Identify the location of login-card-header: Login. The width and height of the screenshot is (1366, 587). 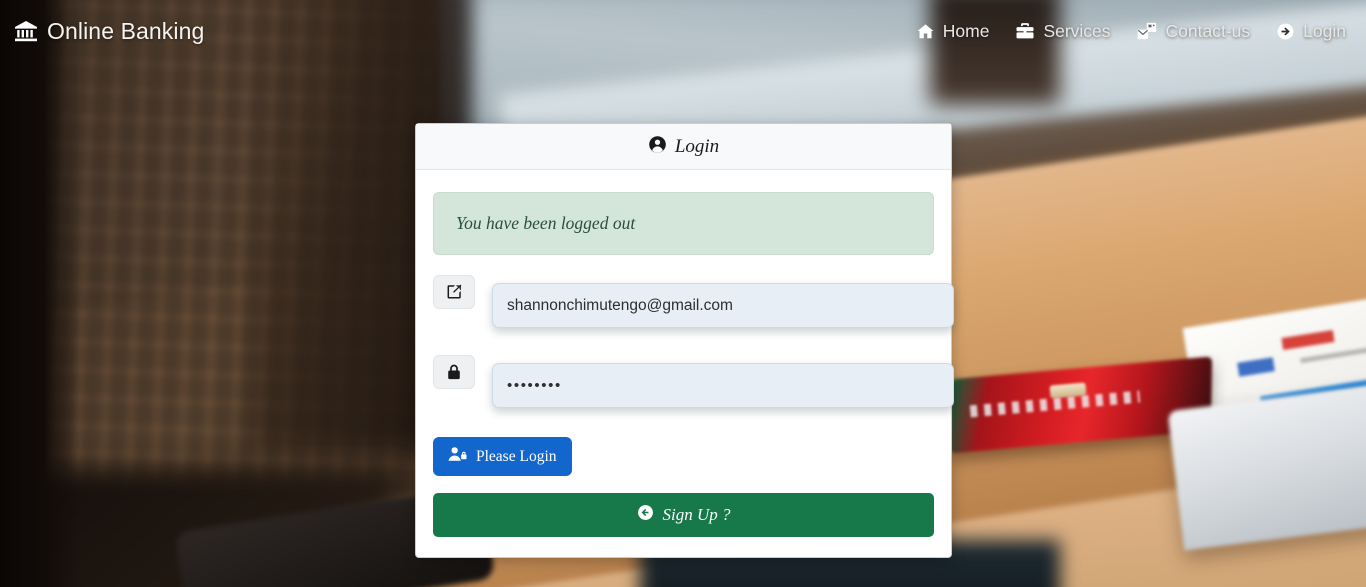
(683, 147).